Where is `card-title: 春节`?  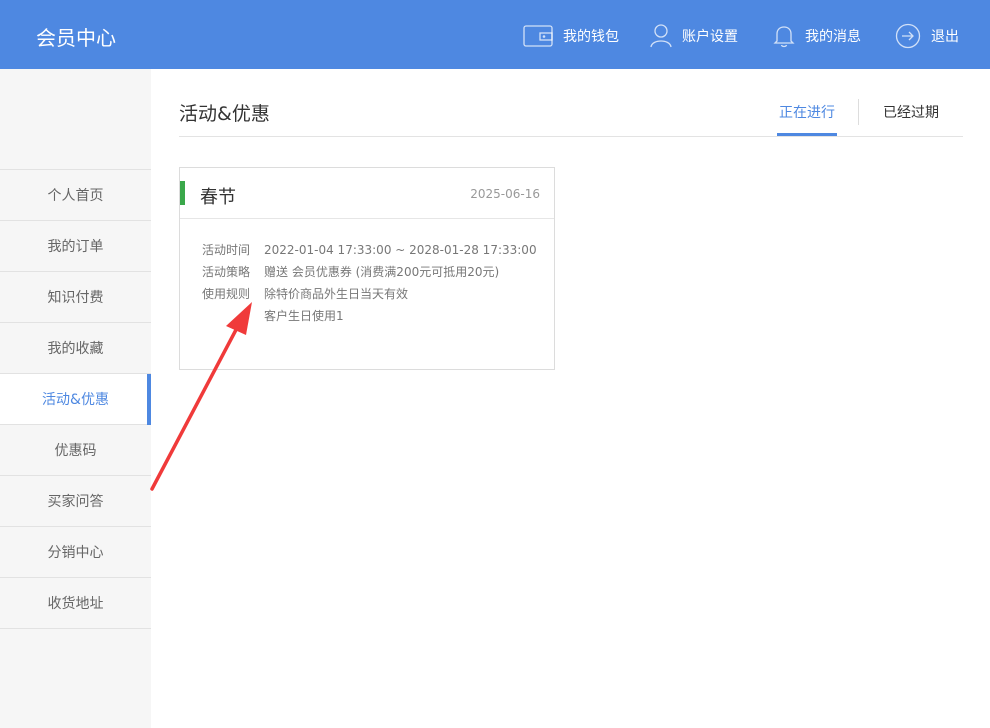
card-title: 春节 is located at coordinates (218, 197).